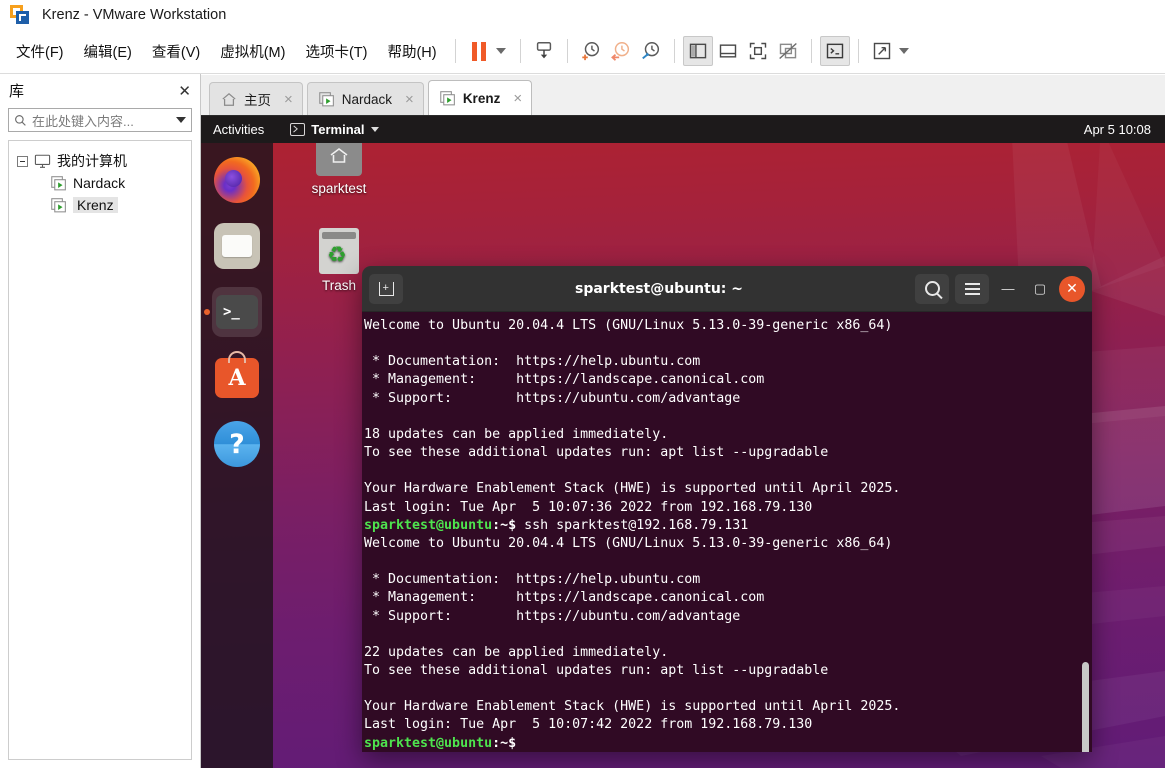 The width and height of the screenshot is (1165, 768). What do you see at coordinates (500, 51) in the screenshot?
I see `pause-dropdown-caret` at bounding box center [500, 51].